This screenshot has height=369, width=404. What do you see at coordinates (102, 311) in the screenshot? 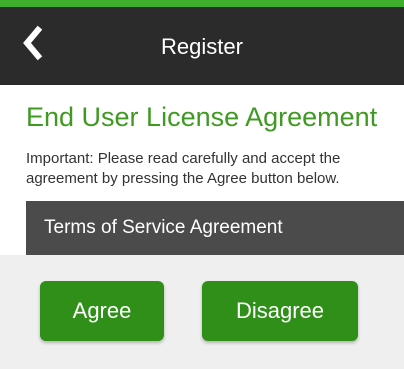
I see `agree-button: Agree` at bounding box center [102, 311].